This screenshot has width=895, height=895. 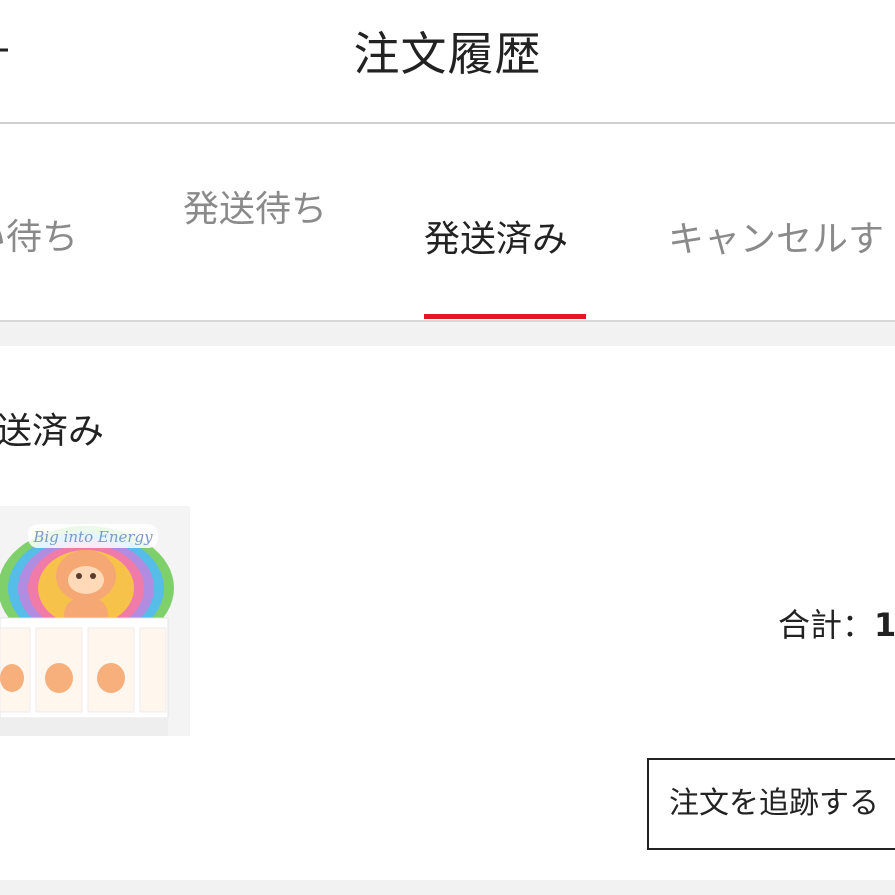 What do you see at coordinates (826, 625) in the screenshot?
I see `total-label: 合計：` at bounding box center [826, 625].